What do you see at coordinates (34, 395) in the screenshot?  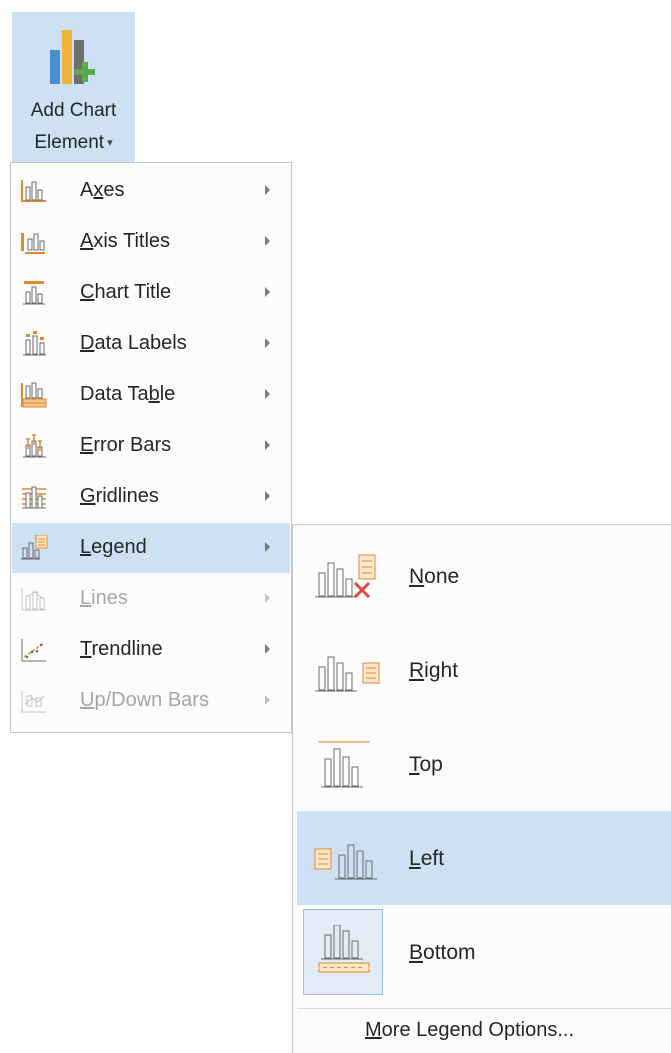 I see `data-table-icon` at bounding box center [34, 395].